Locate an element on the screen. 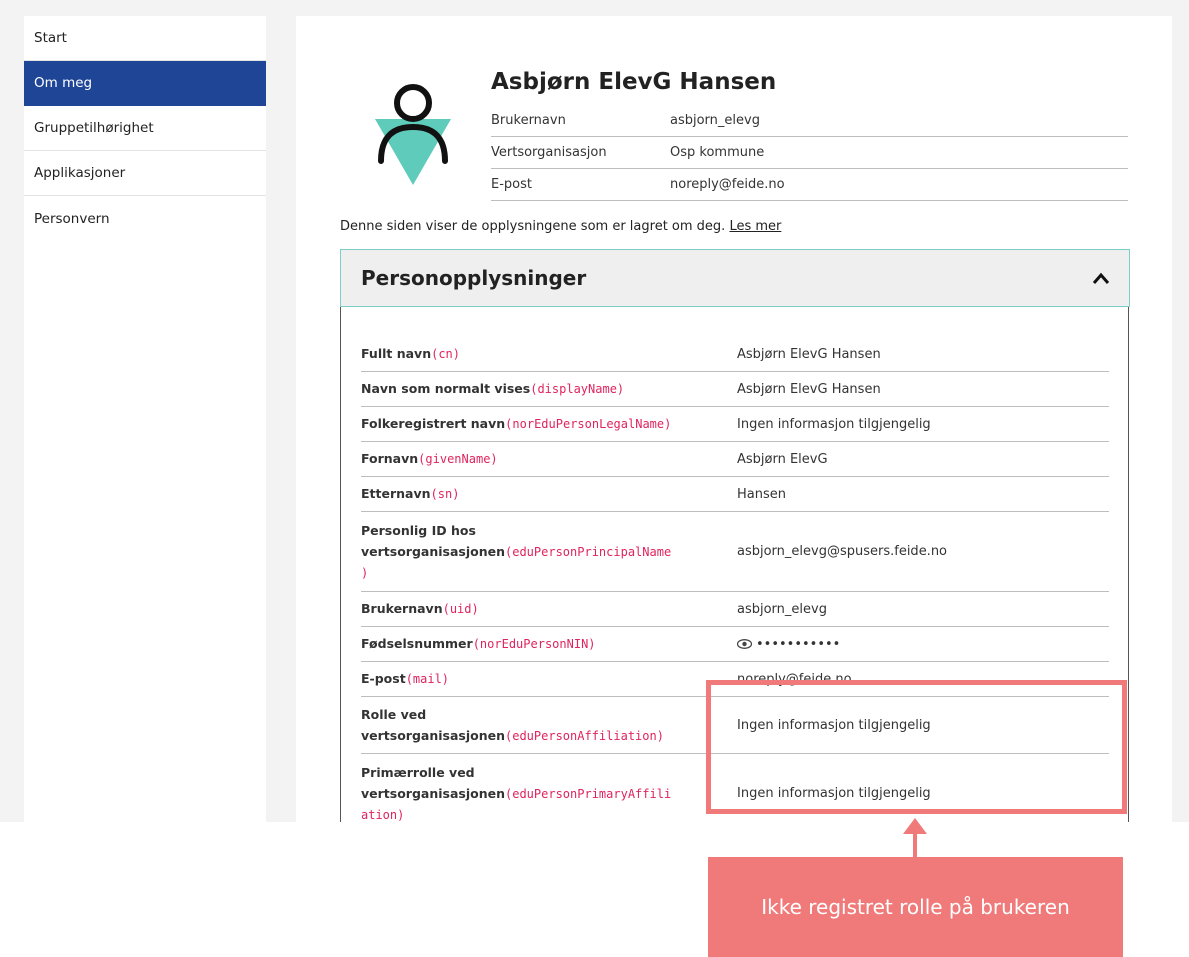 This screenshot has width=1189, height=957. sidebar-item-label: Start is located at coordinates (50, 38).